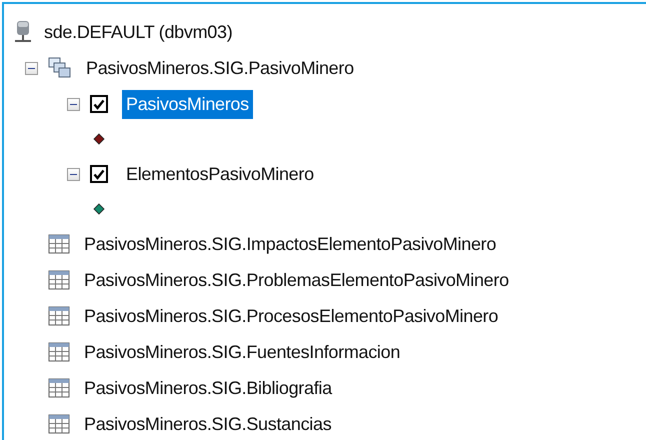 Image resolution: width=646 pixels, height=440 pixels. Describe the element at coordinates (290, 244) in the screenshot. I see `table-label: PasivosMineros.SIG.ImpactosElementoPasivoMinero` at that location.